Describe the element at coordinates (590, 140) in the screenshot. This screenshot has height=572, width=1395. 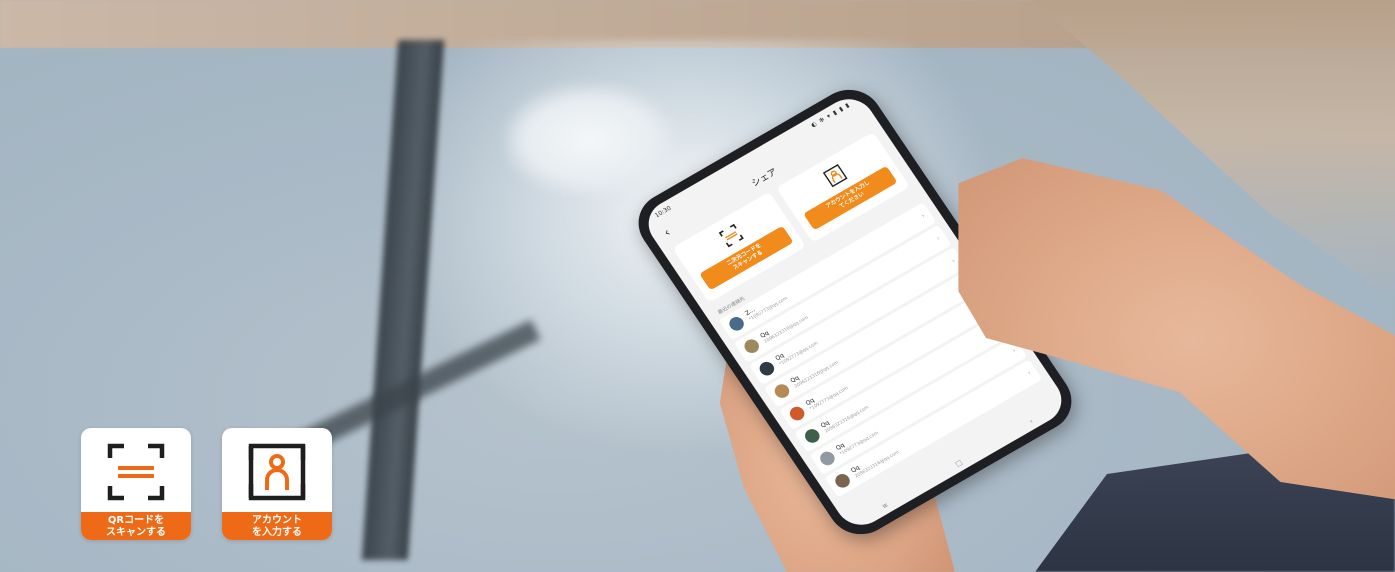
I see `background-blurred-object` at that location.